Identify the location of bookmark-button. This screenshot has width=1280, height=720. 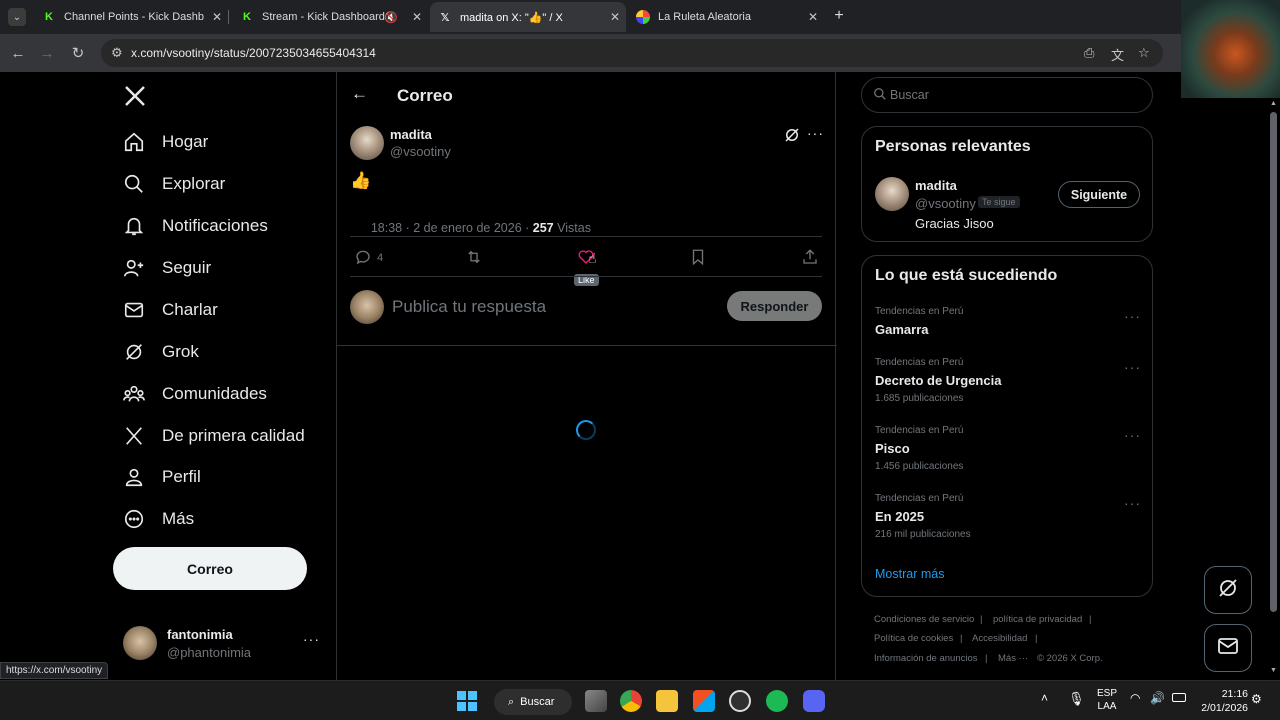
(698, 258).